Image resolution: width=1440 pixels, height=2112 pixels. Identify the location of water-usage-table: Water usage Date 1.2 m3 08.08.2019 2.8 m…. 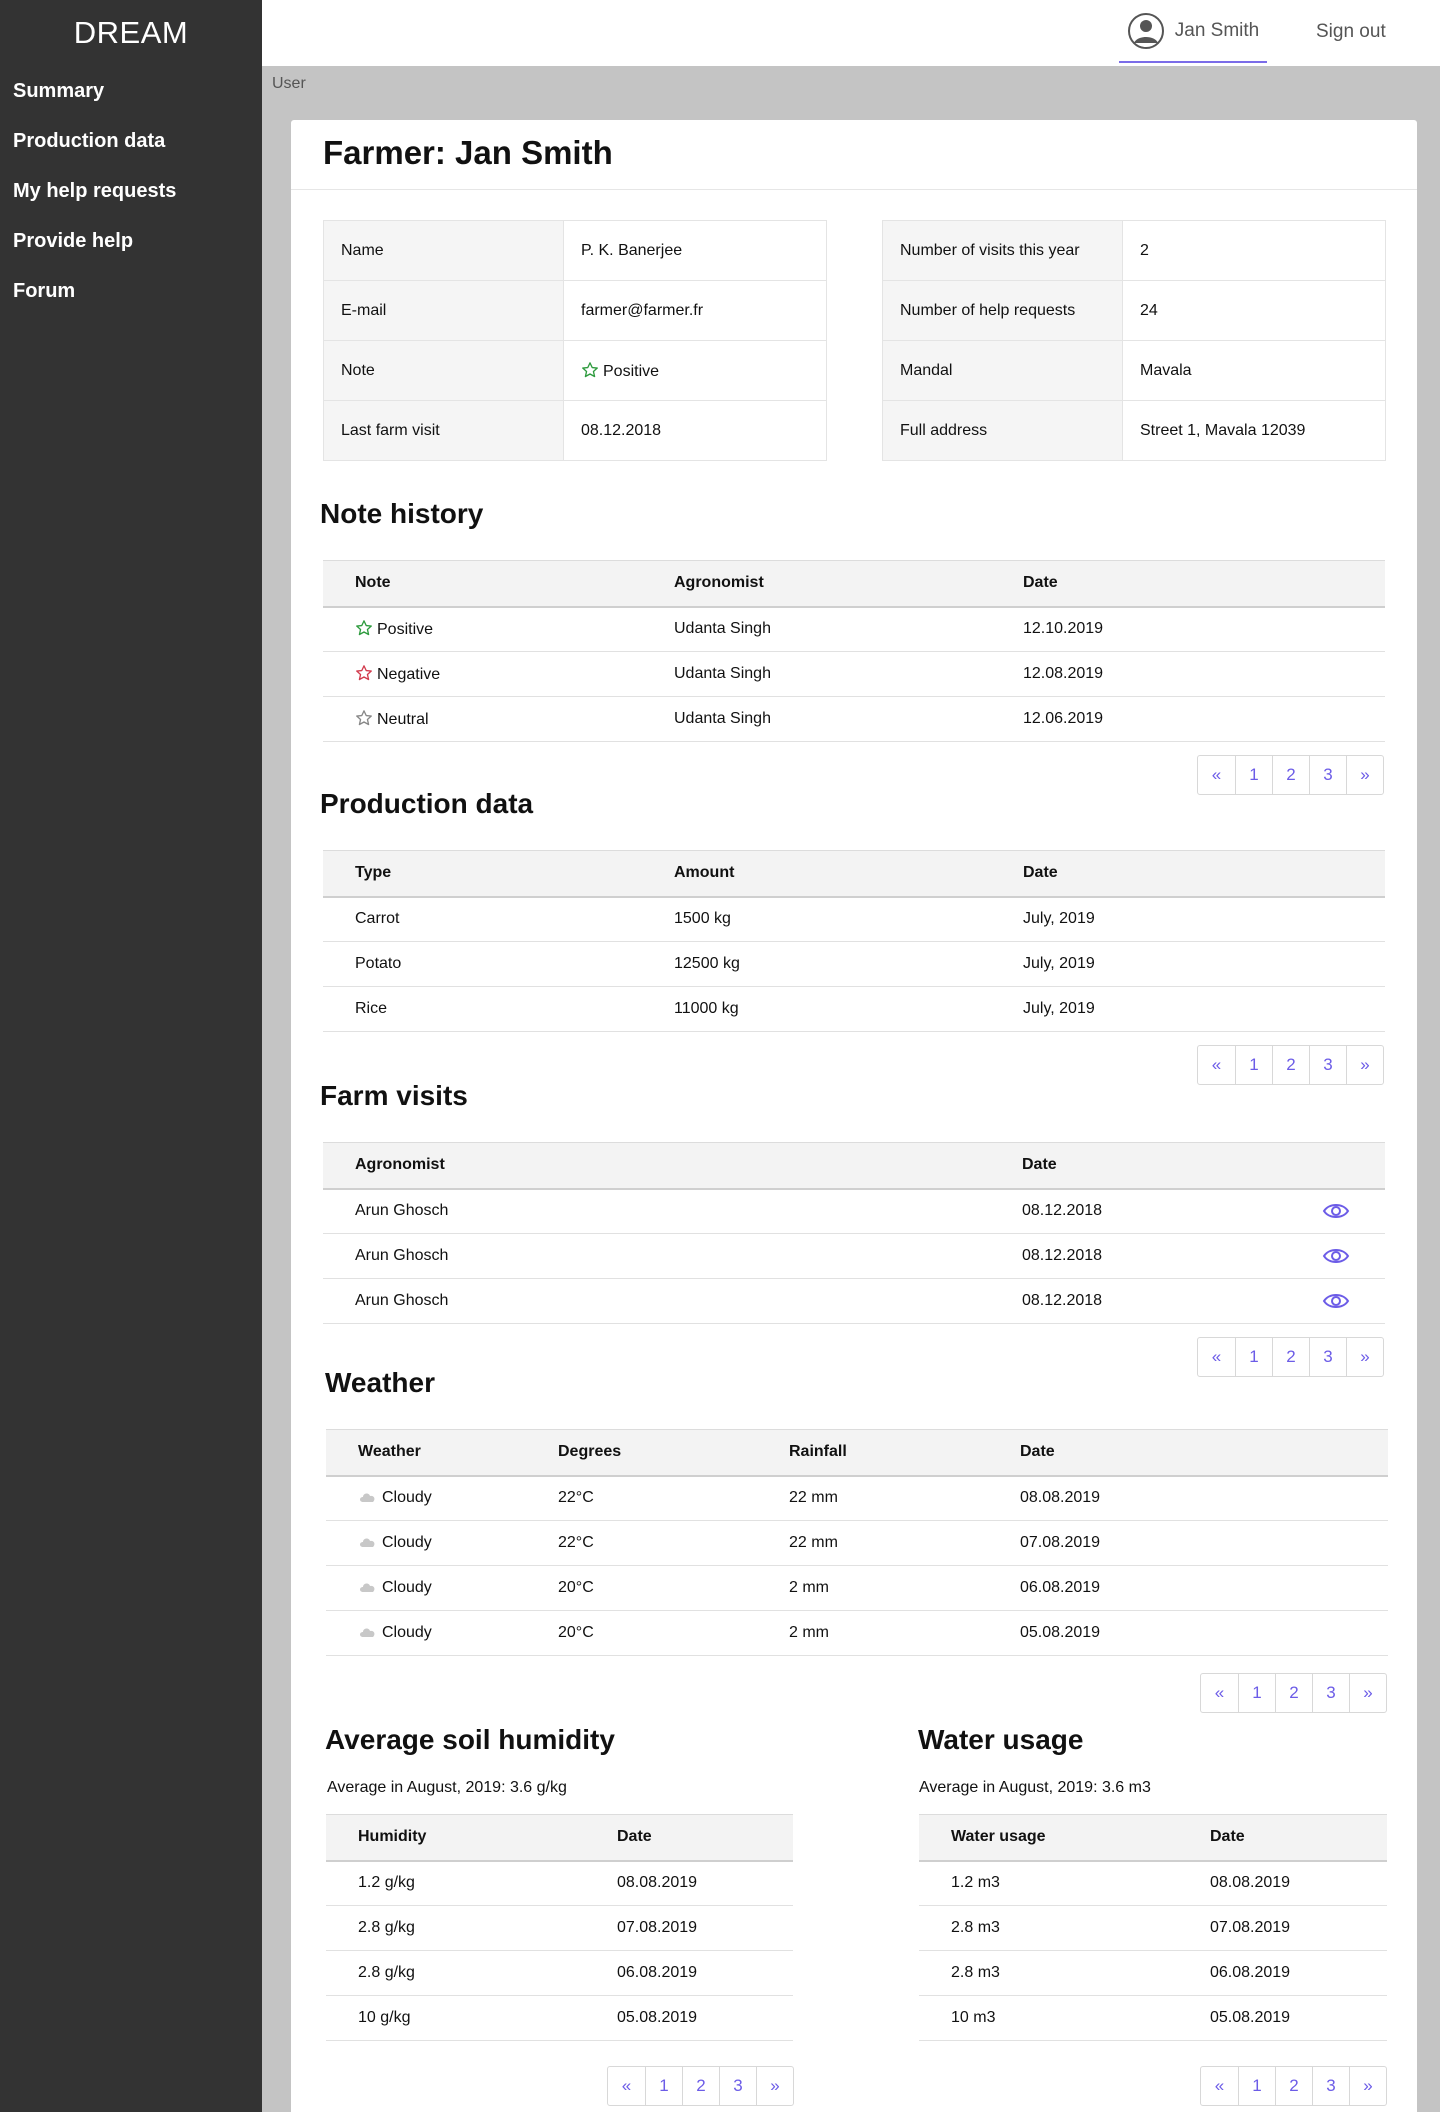
(1153, 1927).